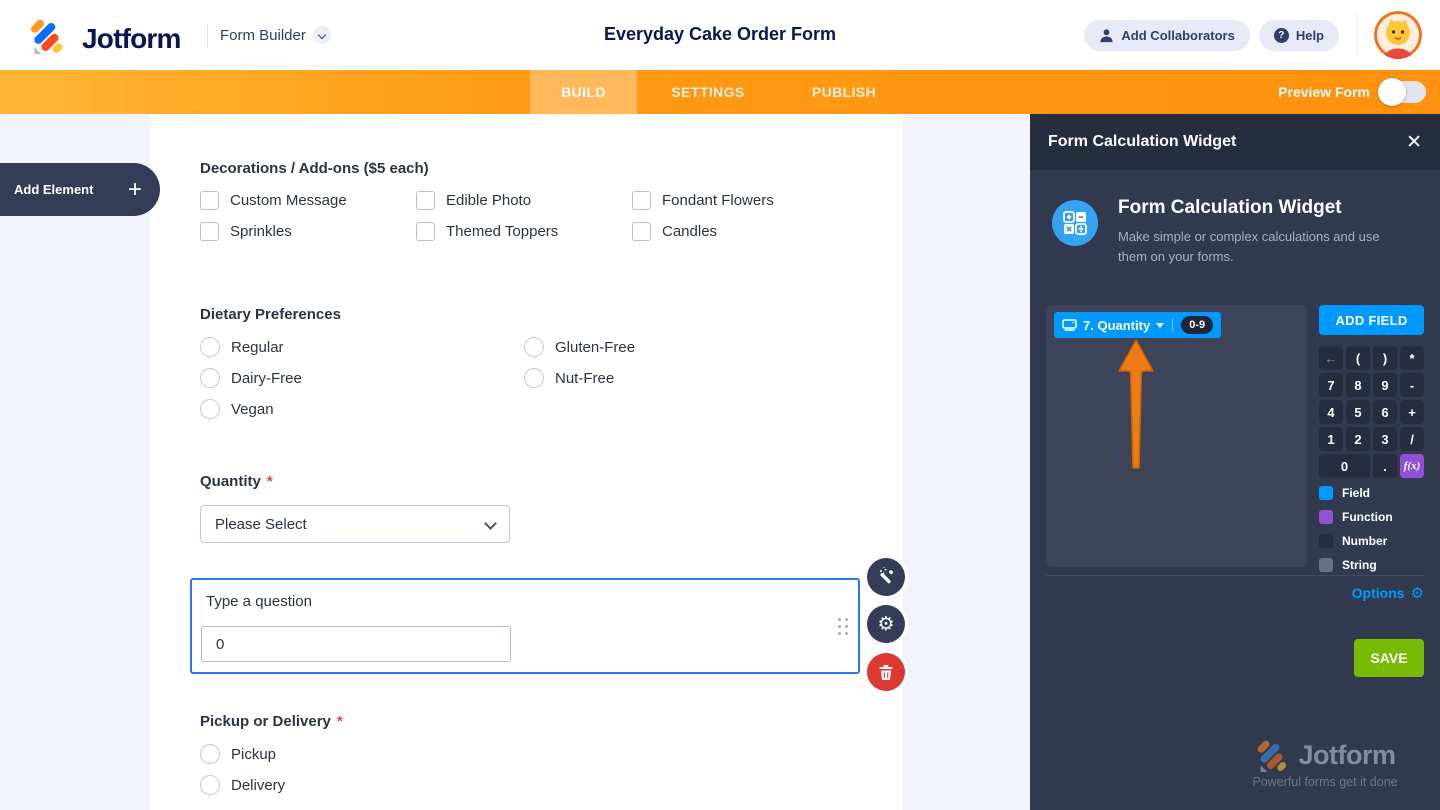 Image resolution: width=1440 pixels, height=810 pixels. Describe the element at coordinates (1331, 358) in the screenshot. I see `key-backspace: ←` at that location.